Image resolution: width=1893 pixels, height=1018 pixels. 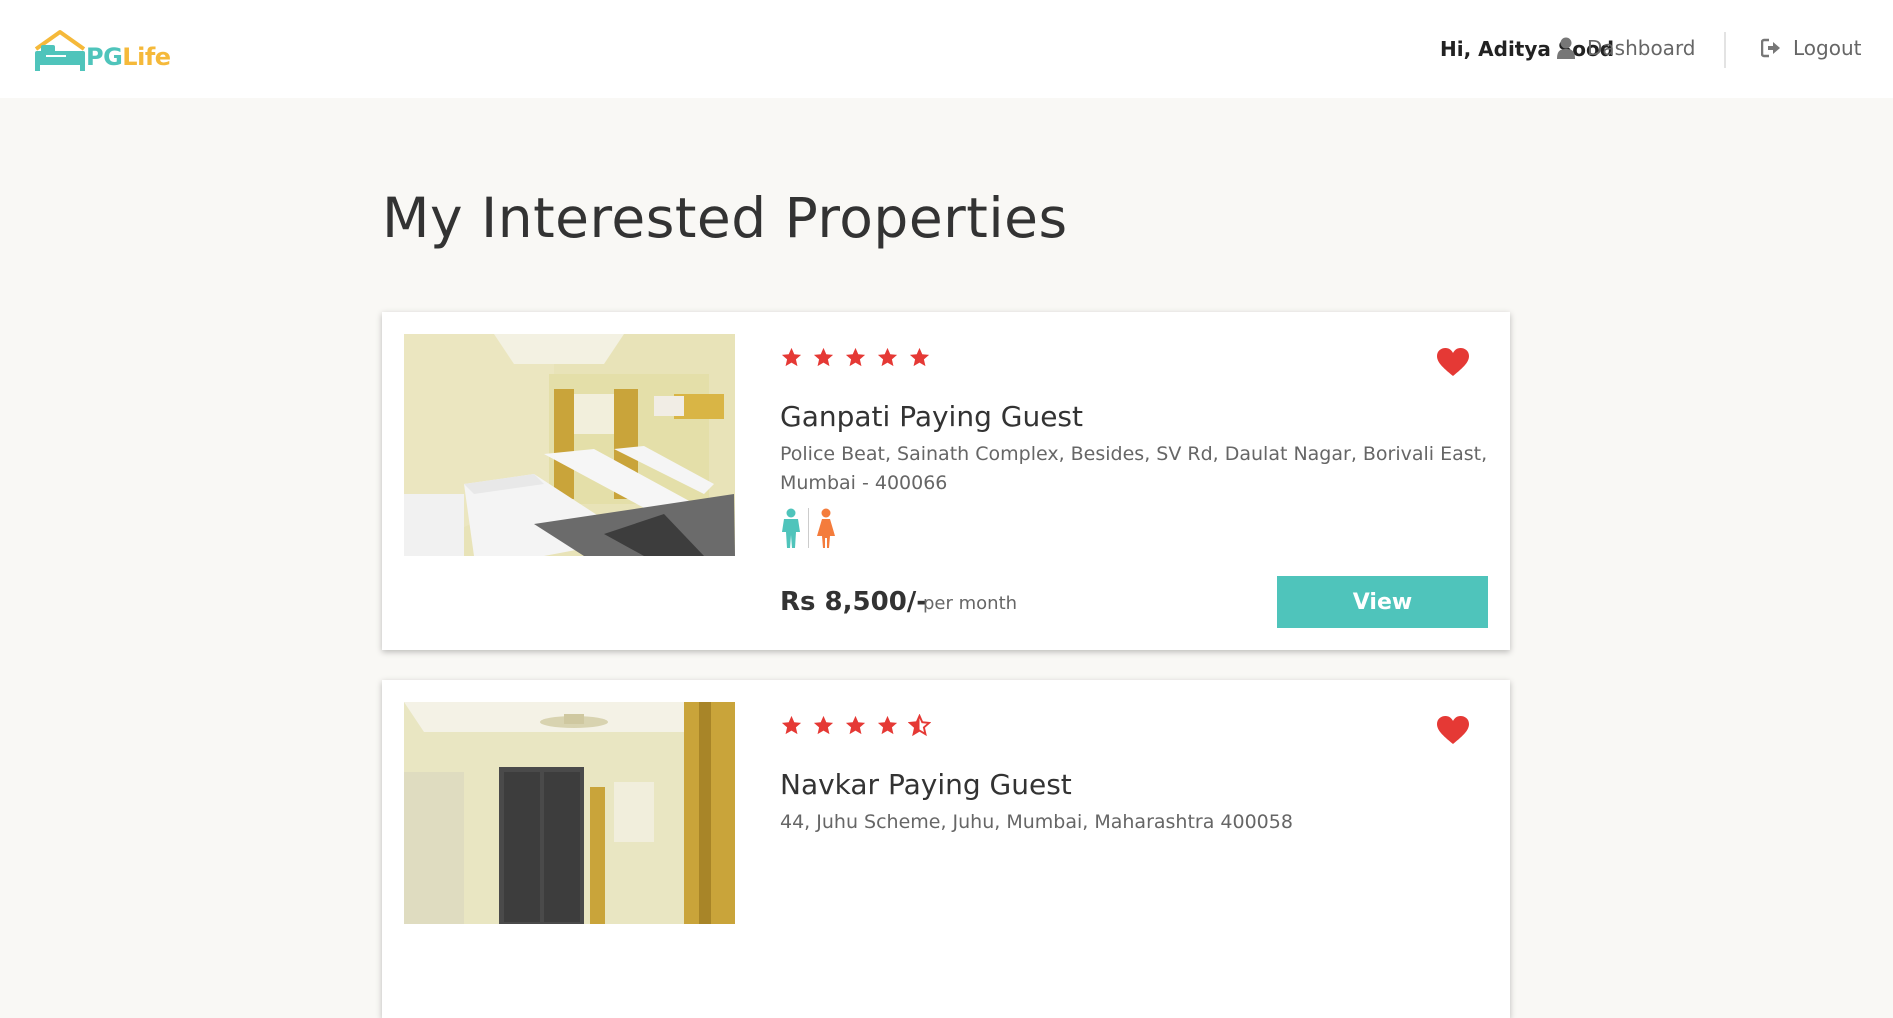 What do you see at coordinates (946, 49) in the screenshot?
I see `header: PGLife Hi, Aditya Sood Dashboard Logout` at bounding box center [946, 49].